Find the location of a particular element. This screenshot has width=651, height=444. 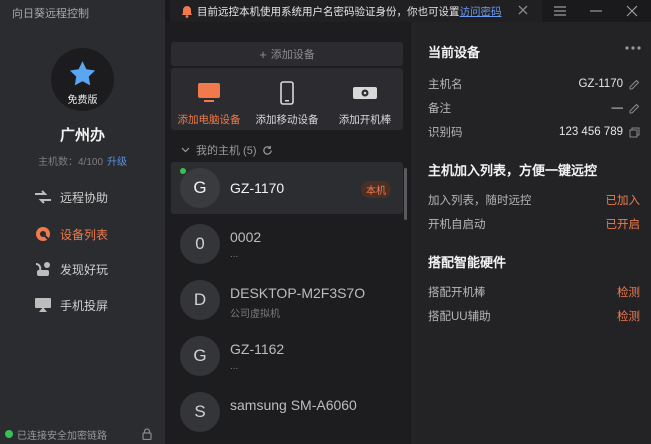

add-boot-stick-option: 添加开机棒 is located at coordinates (365, 103).